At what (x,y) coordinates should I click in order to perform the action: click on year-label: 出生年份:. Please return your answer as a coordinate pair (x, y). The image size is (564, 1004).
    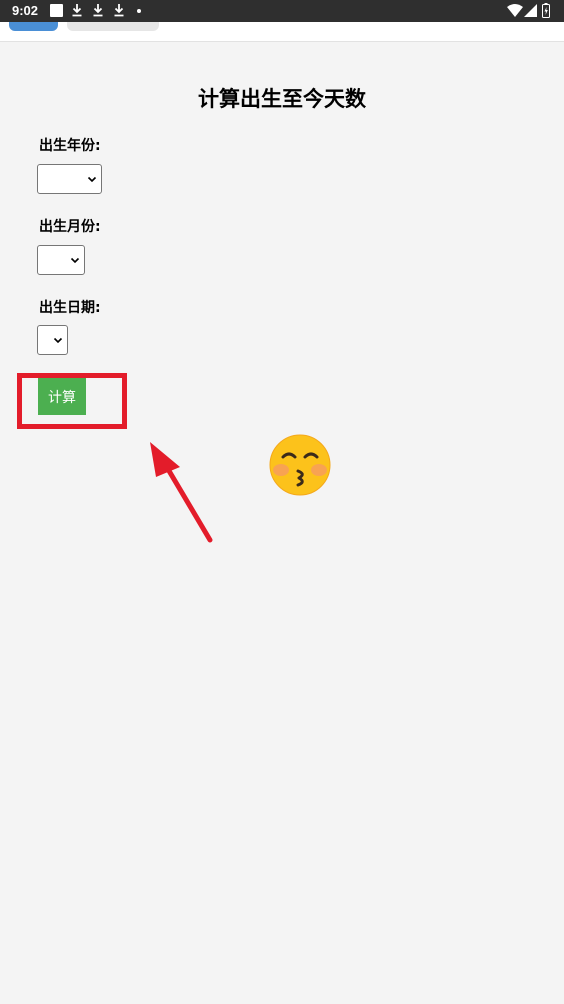
    Looking at the image, I should click on (70, 146).